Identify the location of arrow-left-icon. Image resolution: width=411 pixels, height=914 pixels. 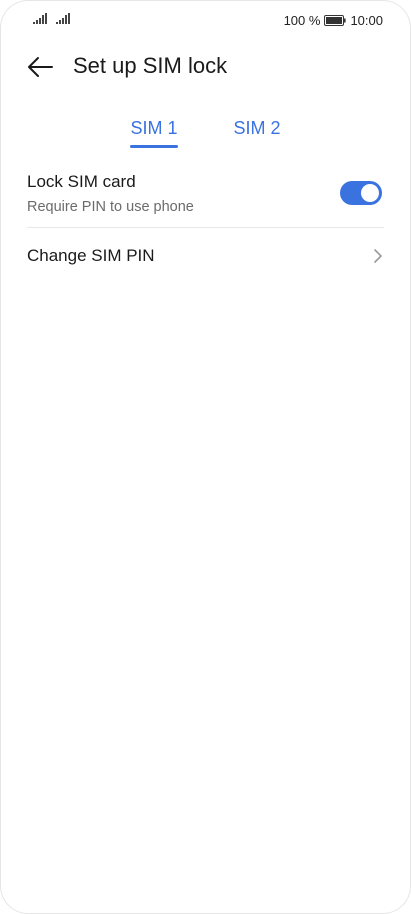
(40, 67).